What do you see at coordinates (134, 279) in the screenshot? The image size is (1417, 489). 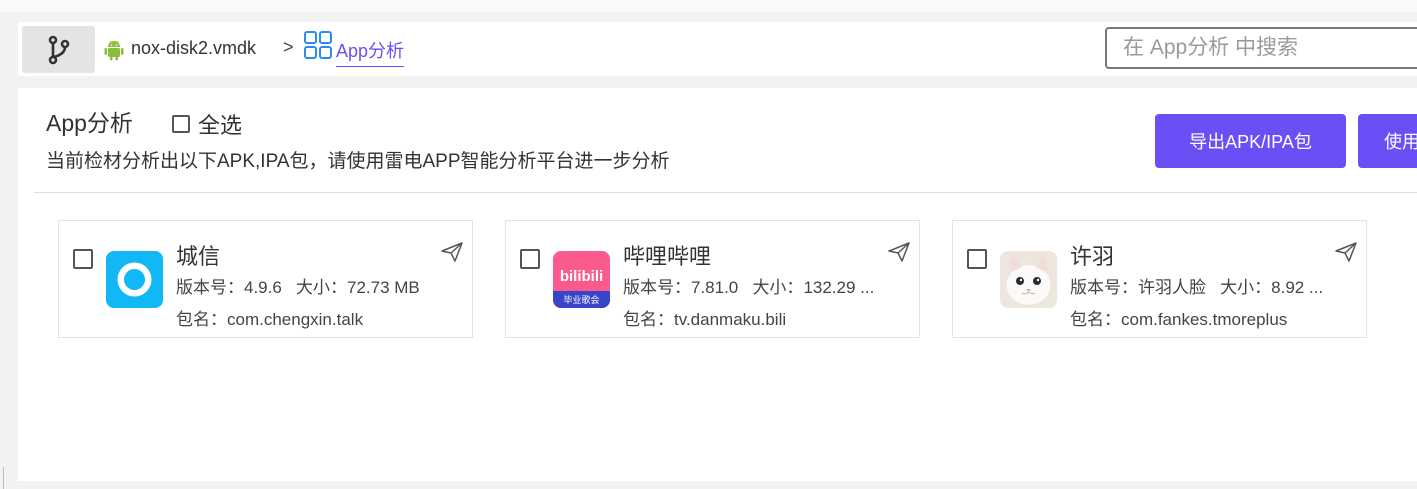 I see `chengxin-app-icon` at bounding box center [134, 279].